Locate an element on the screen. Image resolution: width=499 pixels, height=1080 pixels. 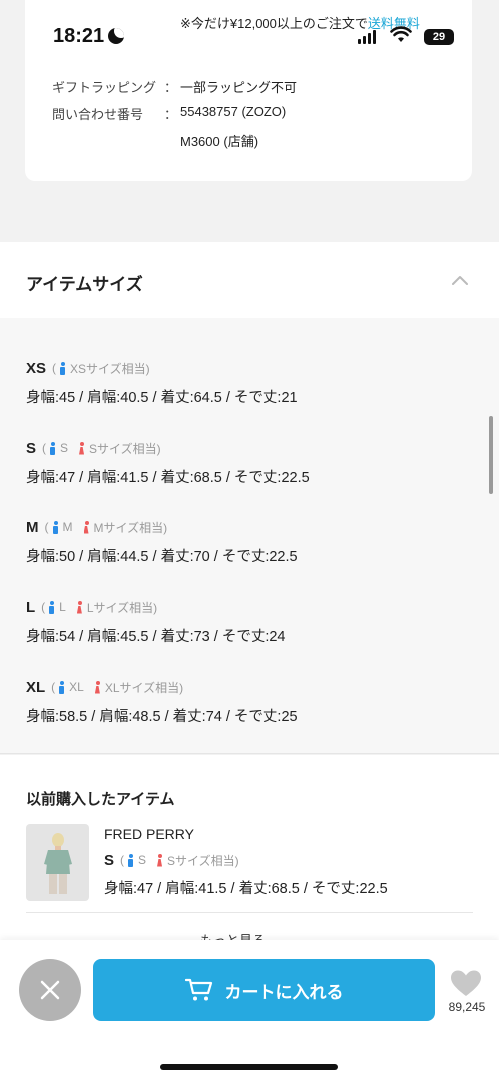
size-name: L is located at coordinates (31, 607).